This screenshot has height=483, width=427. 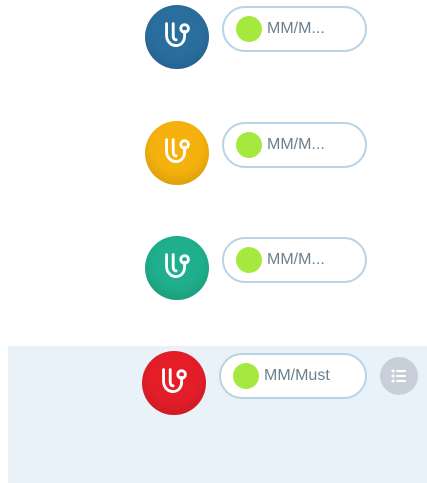 I want to click on doctor-name-label: MM/Must, so click(x=297, y=375).